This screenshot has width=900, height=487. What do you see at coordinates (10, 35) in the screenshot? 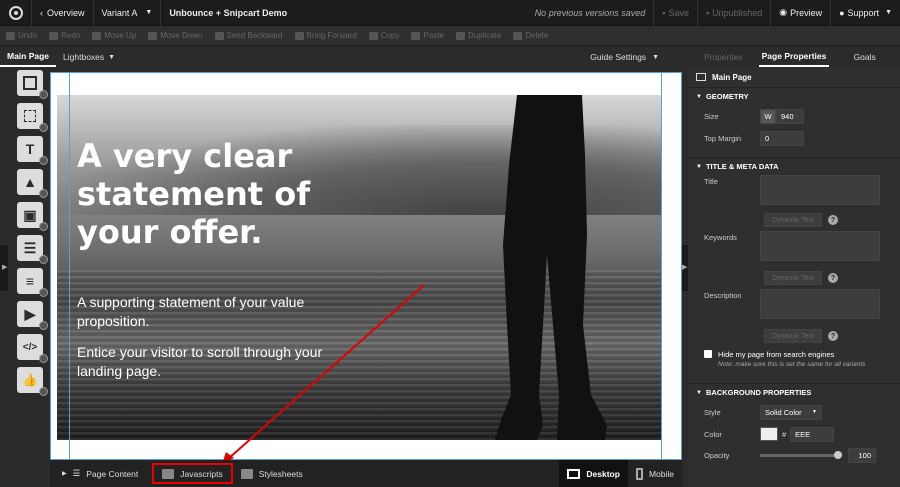
I see `undo-icon` at bounding box center [10, 35].